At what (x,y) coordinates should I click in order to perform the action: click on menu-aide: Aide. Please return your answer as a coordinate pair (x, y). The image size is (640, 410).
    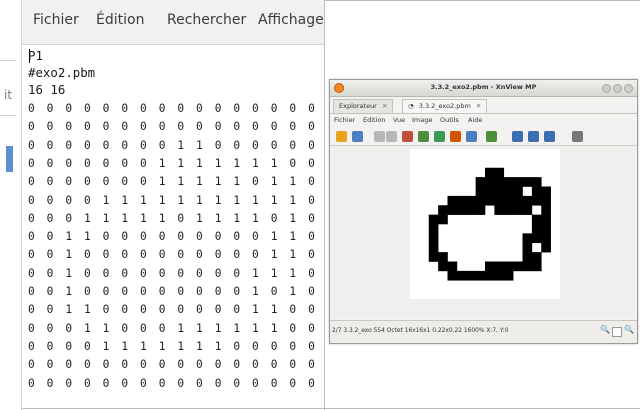
    Looking at the image, I should click on (475, 120).